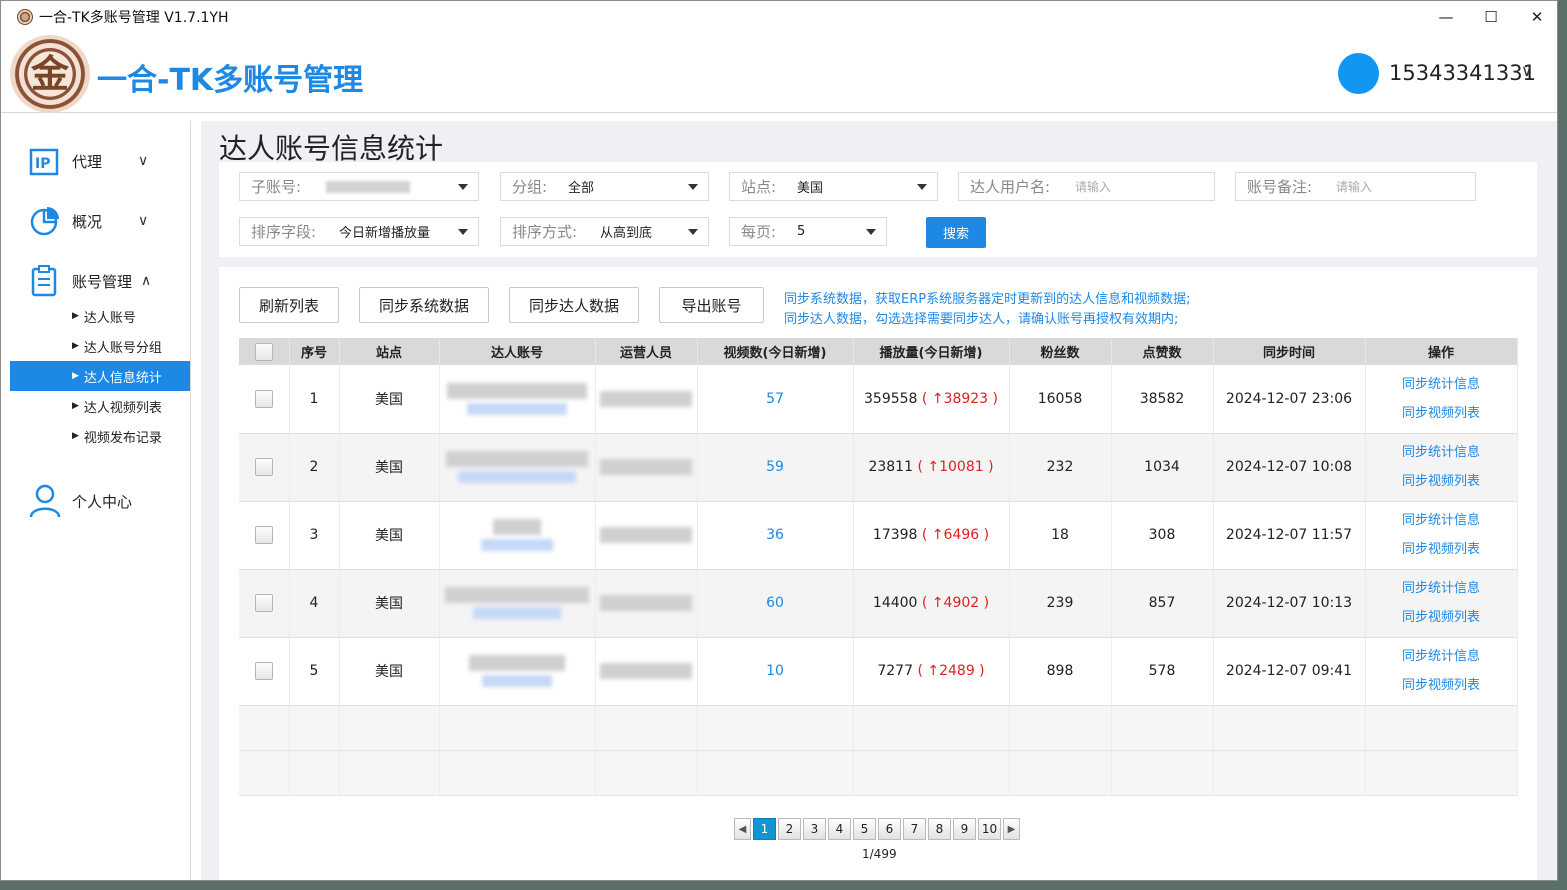 The image size is (1567, 890). Describe the element at coordinates (604, 231) in the screenshot. I see `sort-order-select: 排序方式: 从高到底` at that location.